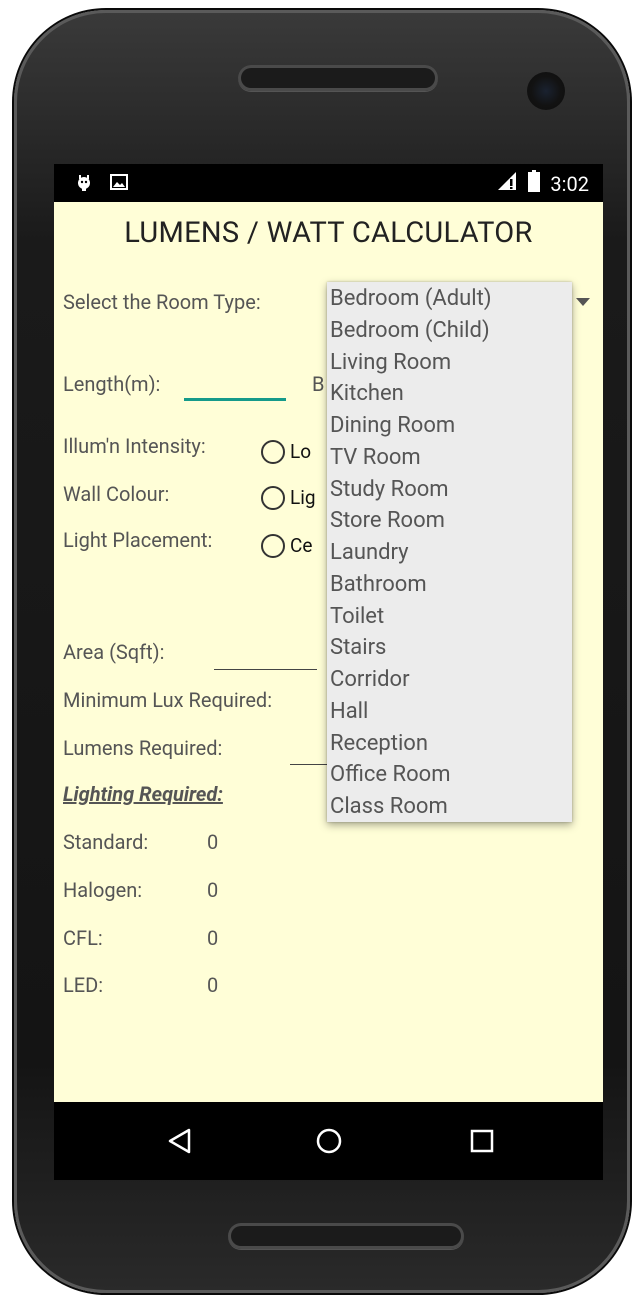 The width and height of the screenshot is (640, 1297). Describe the element at coordinates (116, 494) in the screenshot. I see `wall-colour-label: Wall Colour:` at that location.